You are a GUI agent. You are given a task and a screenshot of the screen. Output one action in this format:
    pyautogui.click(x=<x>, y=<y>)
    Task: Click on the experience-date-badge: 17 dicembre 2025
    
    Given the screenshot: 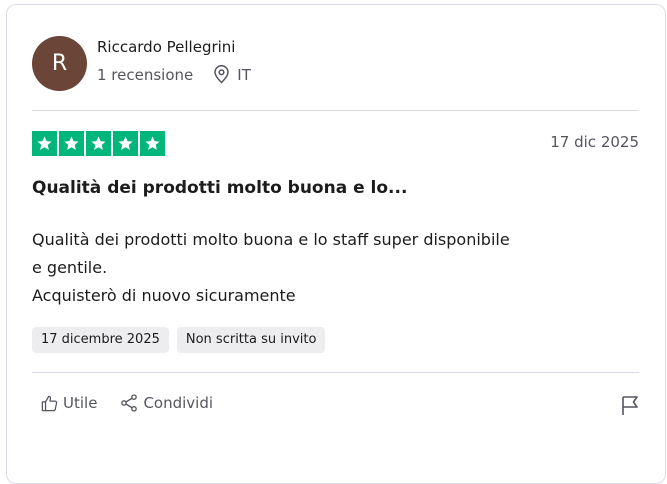 What is the action you would take?
    pyautogui.click(x=100, y=340)
    